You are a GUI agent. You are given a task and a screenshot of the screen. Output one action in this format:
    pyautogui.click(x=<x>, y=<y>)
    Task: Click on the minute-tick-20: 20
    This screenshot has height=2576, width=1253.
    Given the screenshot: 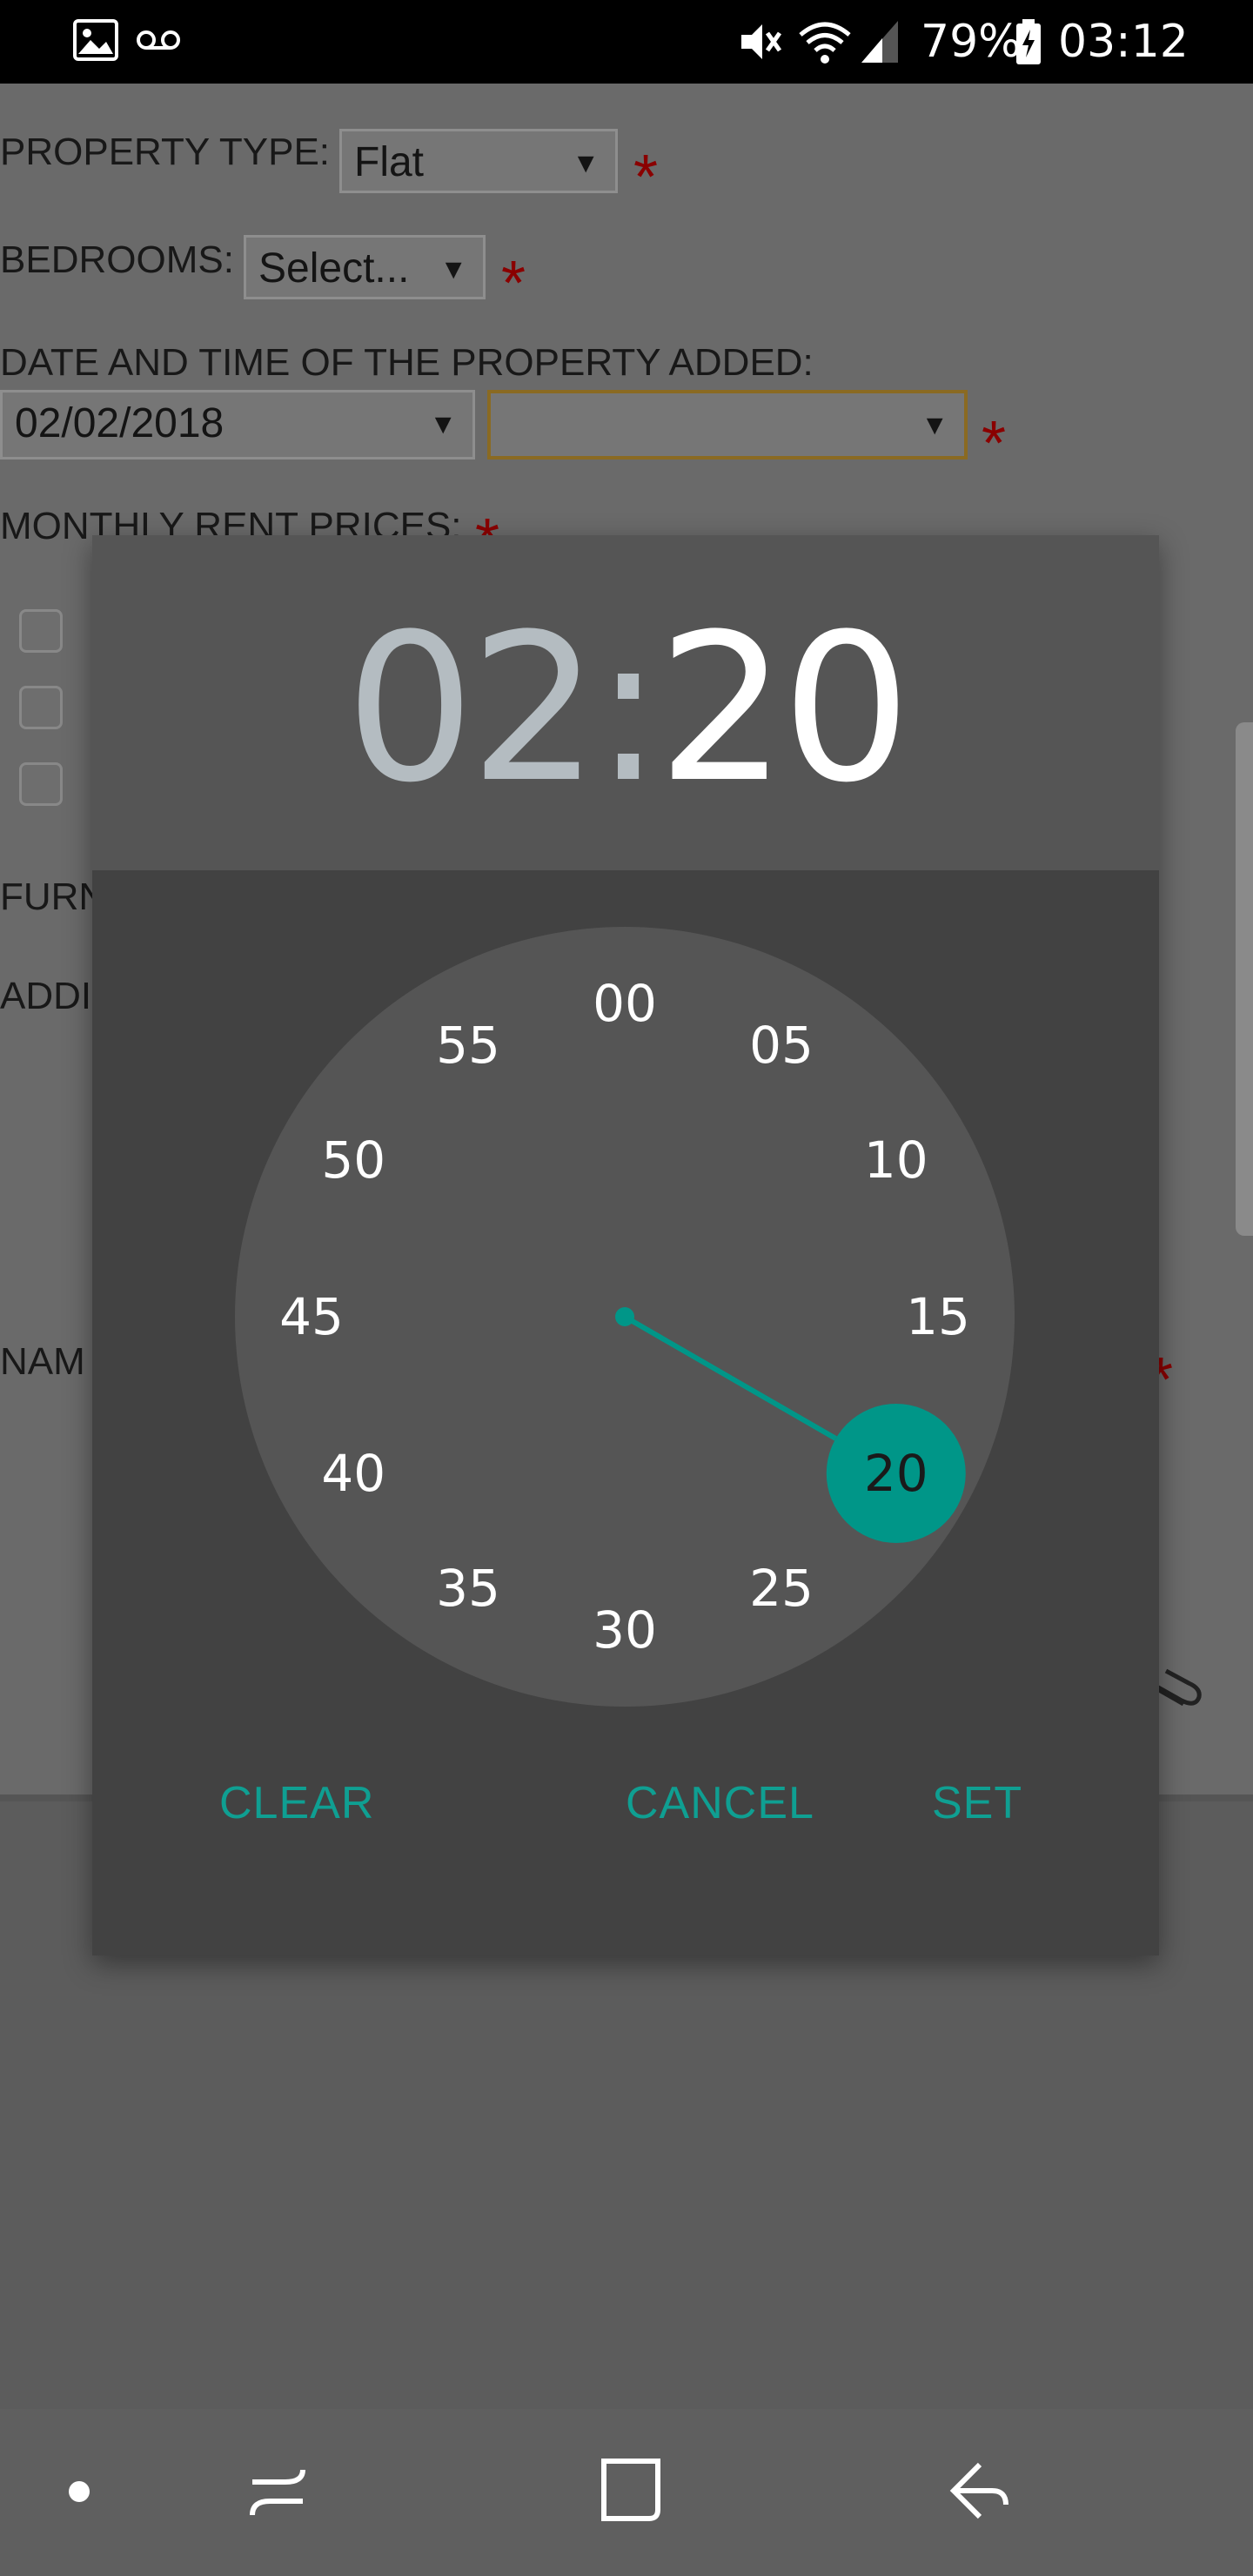 What is the action you would take?
    pyautogui.click(x=896, y=1473)
    